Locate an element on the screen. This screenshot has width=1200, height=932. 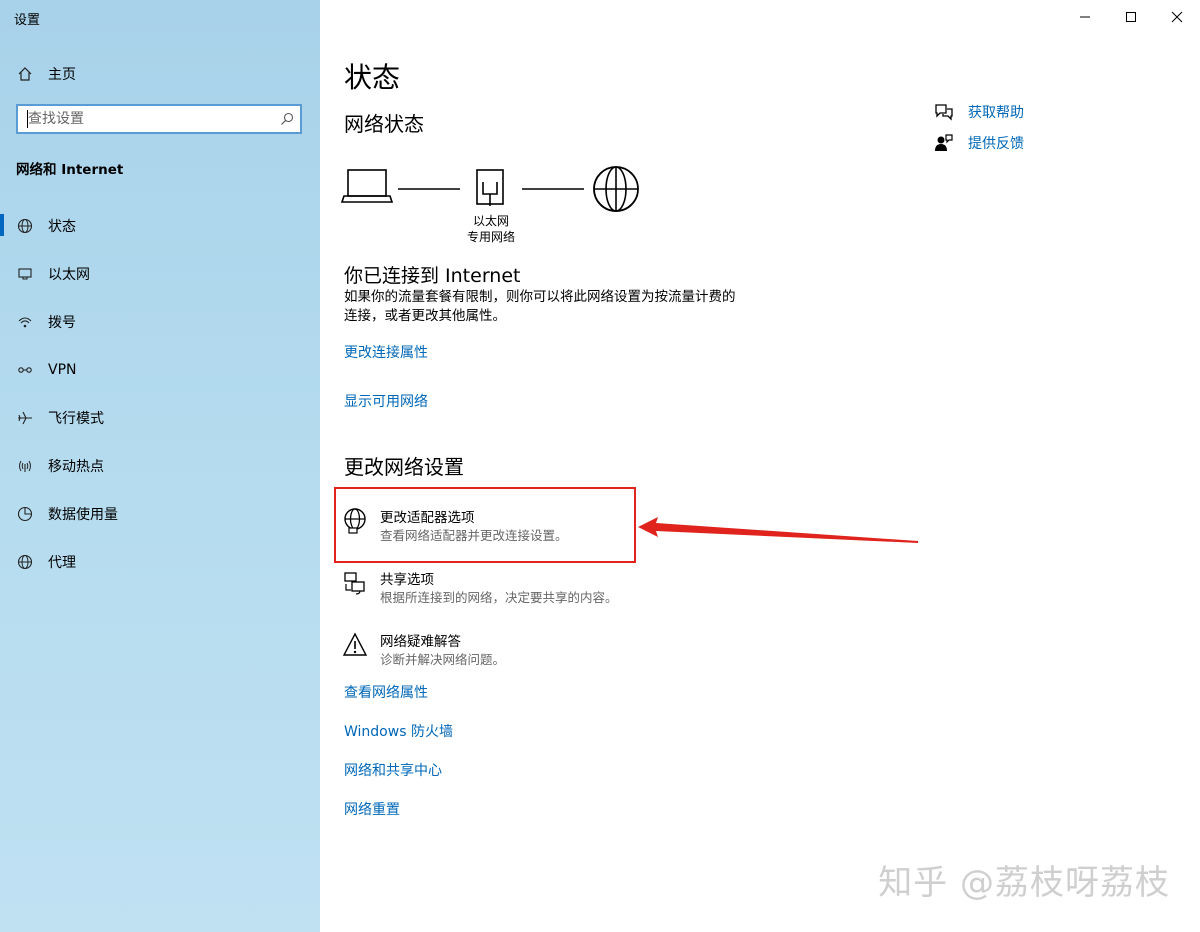
sidebar-item-label: 拨号 is located at coordinates (62, 323).